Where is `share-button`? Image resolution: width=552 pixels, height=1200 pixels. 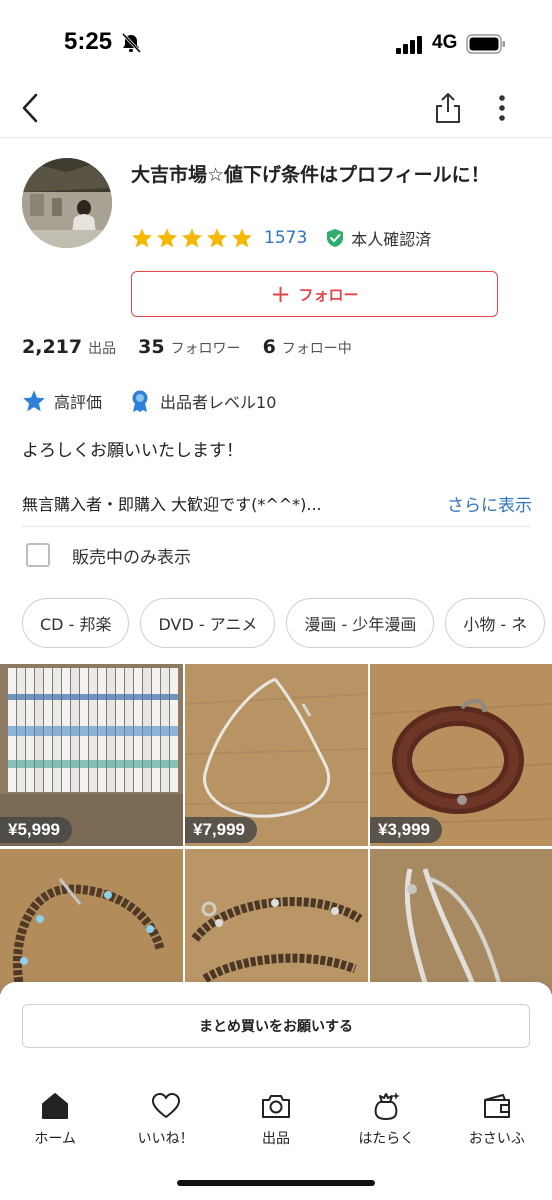
share-button is located at coordinates (448, 108).